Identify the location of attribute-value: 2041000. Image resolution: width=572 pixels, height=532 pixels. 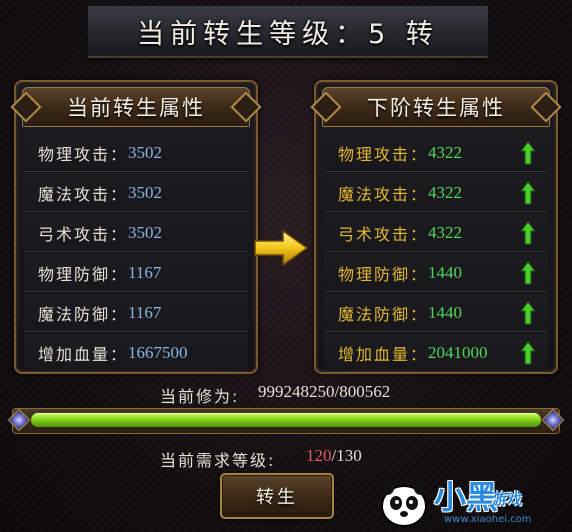
(458, 352).